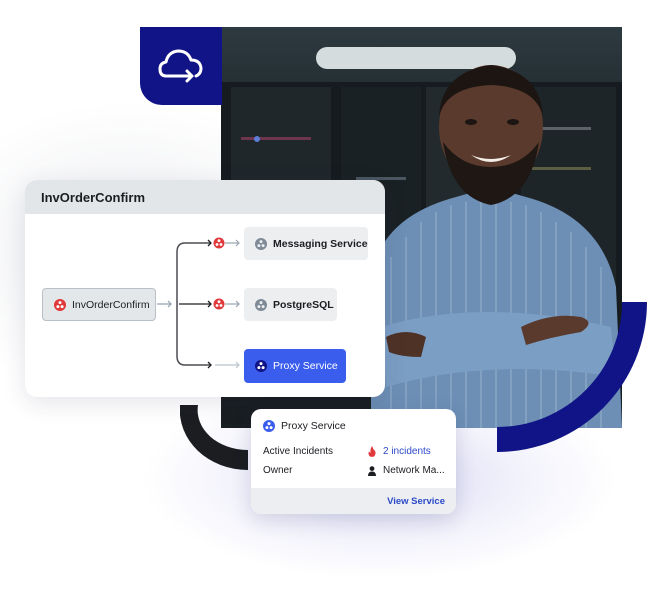  Describe the element at coordinates (407, 451) in the screenshot. I see `incidents-link: 2 incidents` at that location.